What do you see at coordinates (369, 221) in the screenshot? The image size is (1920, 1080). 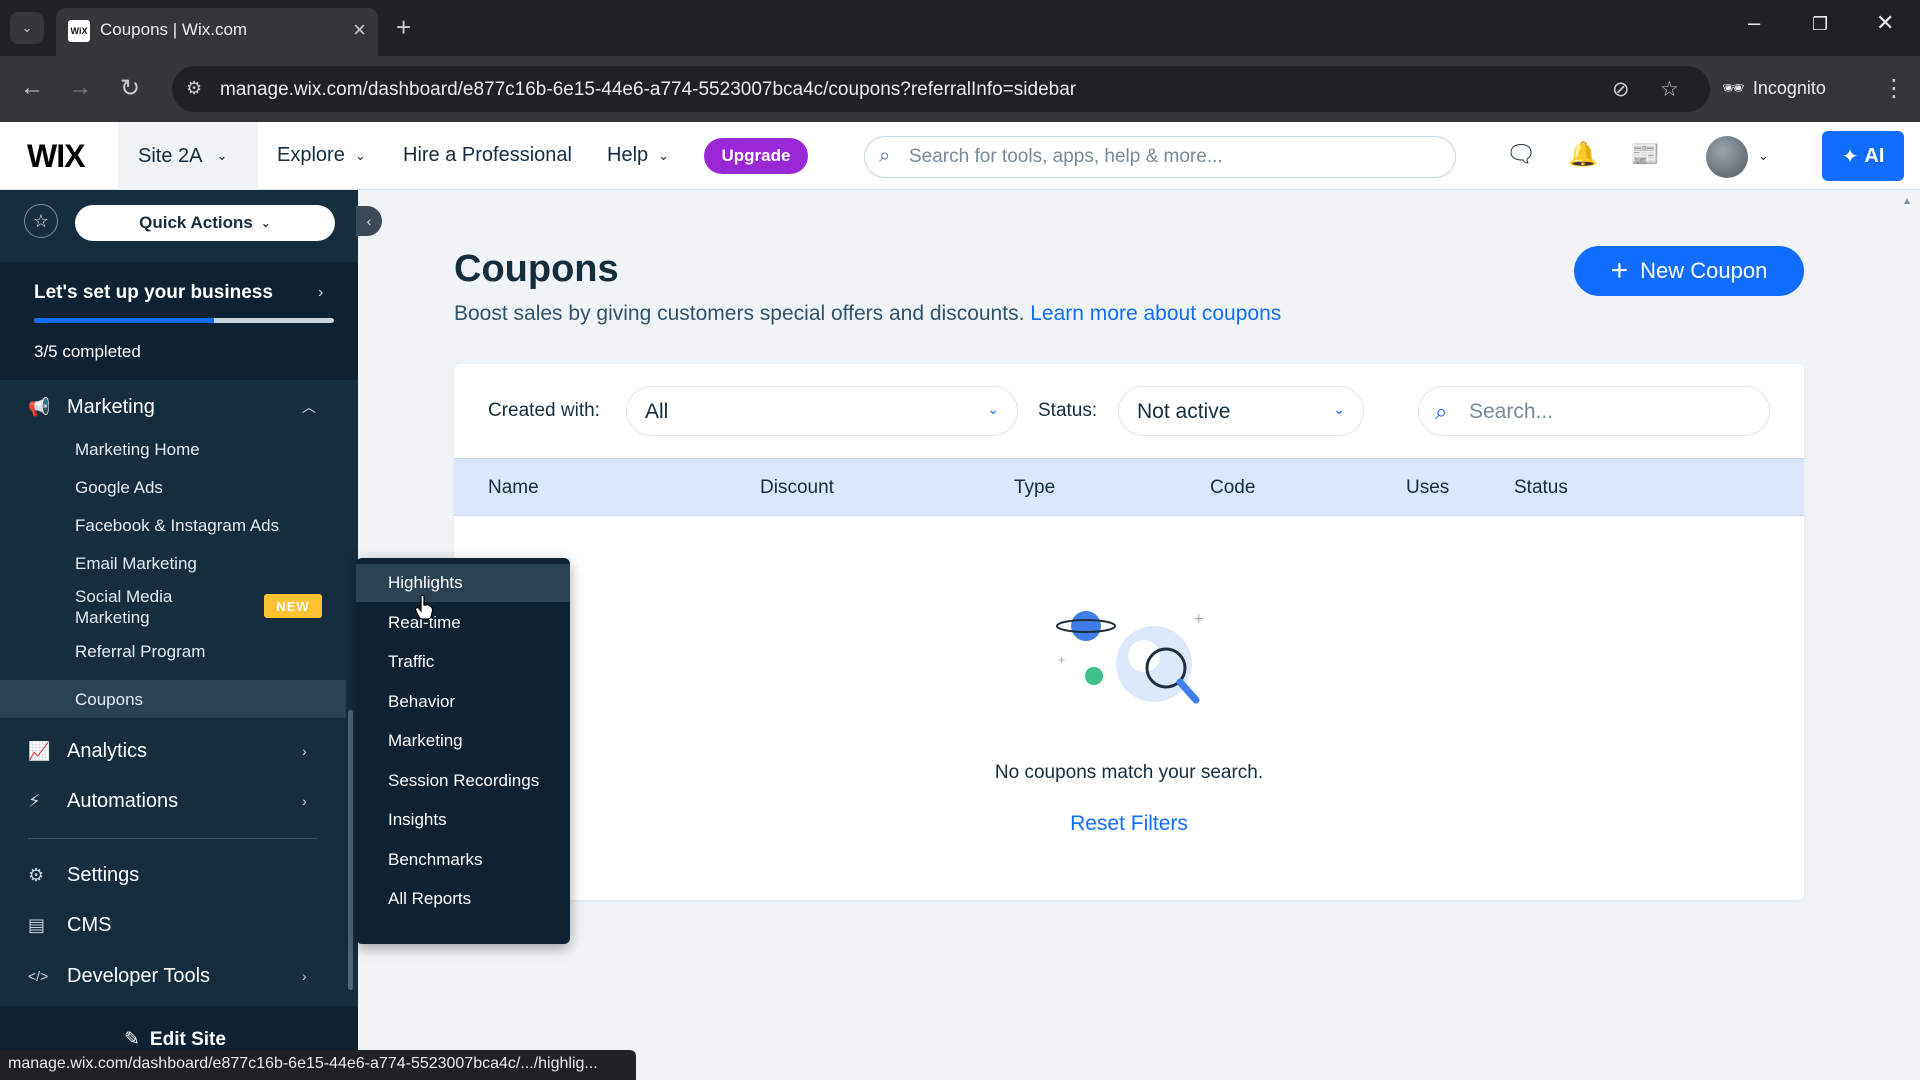 I see `collapse-sidebar-button: ‹` at bounding box center [369, 221].